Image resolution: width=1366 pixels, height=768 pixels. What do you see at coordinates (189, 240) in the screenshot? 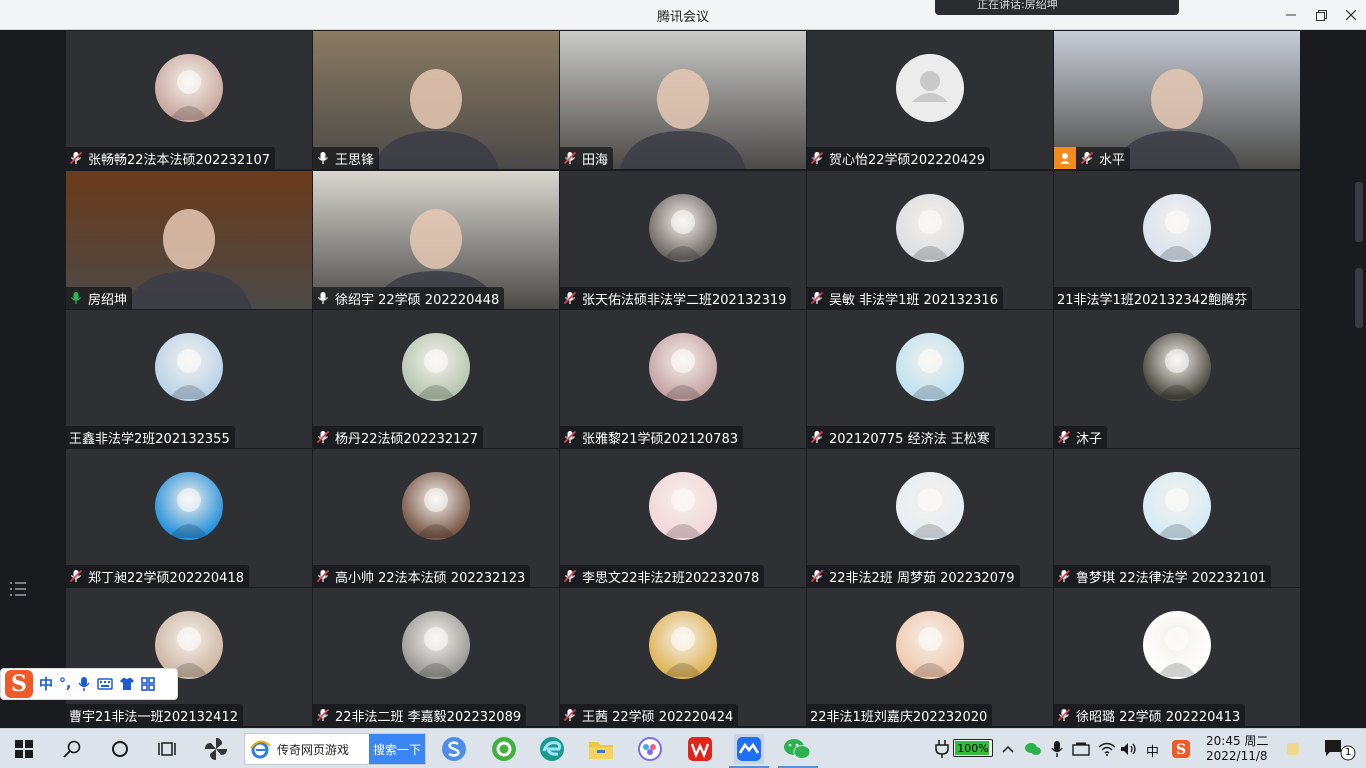
I see `participant-tile: 房绍坤` at bounding box center [189, 240].